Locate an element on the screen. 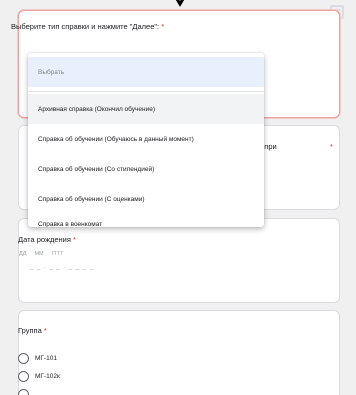 Image resolution: width=356 pixels, height=395 pixels. date-part-labels: ДД ММ ГГГГ is located at coordinates (41, 254).